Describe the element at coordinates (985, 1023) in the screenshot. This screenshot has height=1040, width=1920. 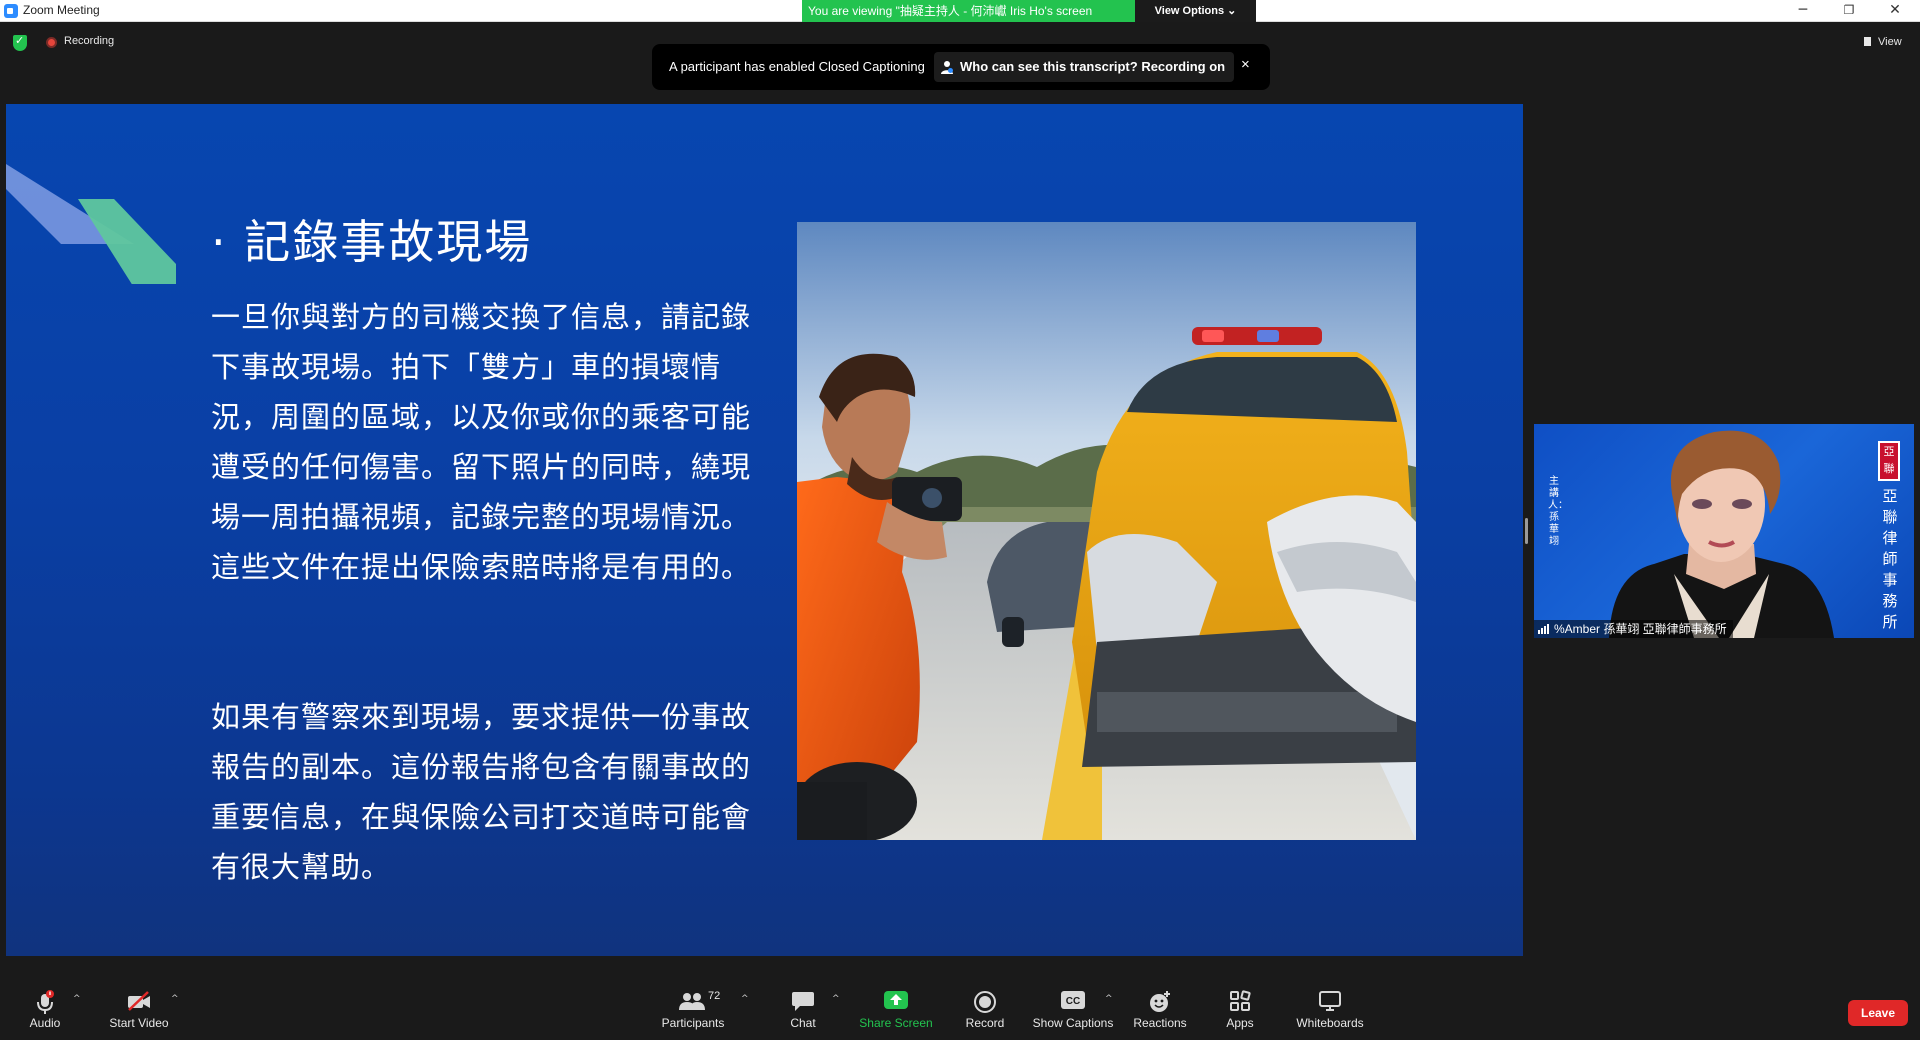
I see `record-label: Record` at that location.